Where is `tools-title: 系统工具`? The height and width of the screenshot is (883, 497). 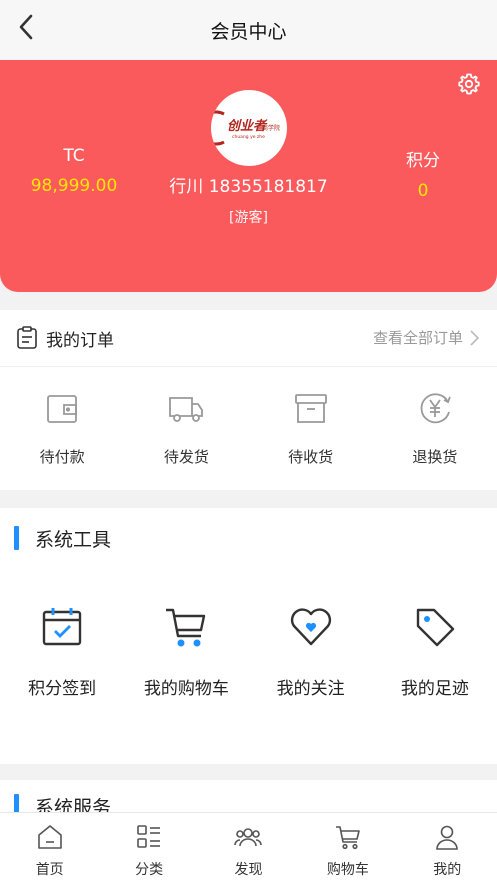 tools-title: 系统工具 is located at coordinates (73, 539).